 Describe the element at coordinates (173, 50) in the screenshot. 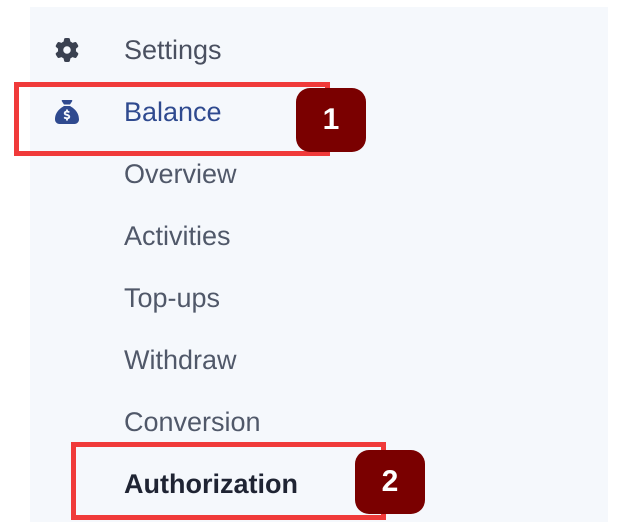

I see `sidebar-item: Settings` at that location.